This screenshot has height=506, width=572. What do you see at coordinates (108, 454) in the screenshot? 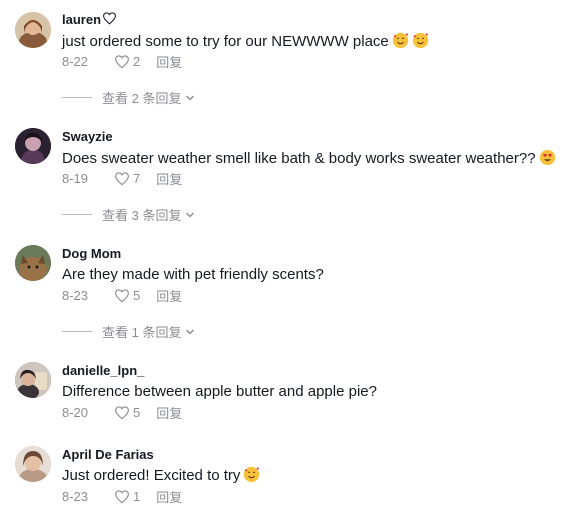
I see `comment-username: April De Farias` at bounding box center [108, 454].